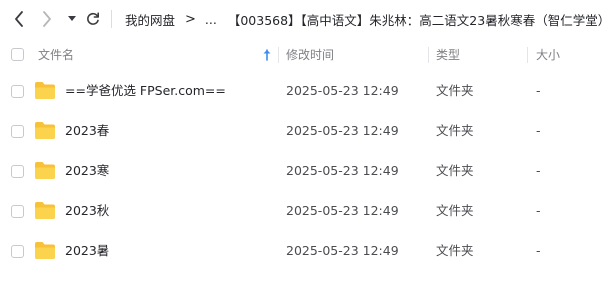 This screenshot has width=615, height=282. Describe the element at coordinates (356, 55) in the screenshot. I see `column-header-mtime: 修改时间` at that location.